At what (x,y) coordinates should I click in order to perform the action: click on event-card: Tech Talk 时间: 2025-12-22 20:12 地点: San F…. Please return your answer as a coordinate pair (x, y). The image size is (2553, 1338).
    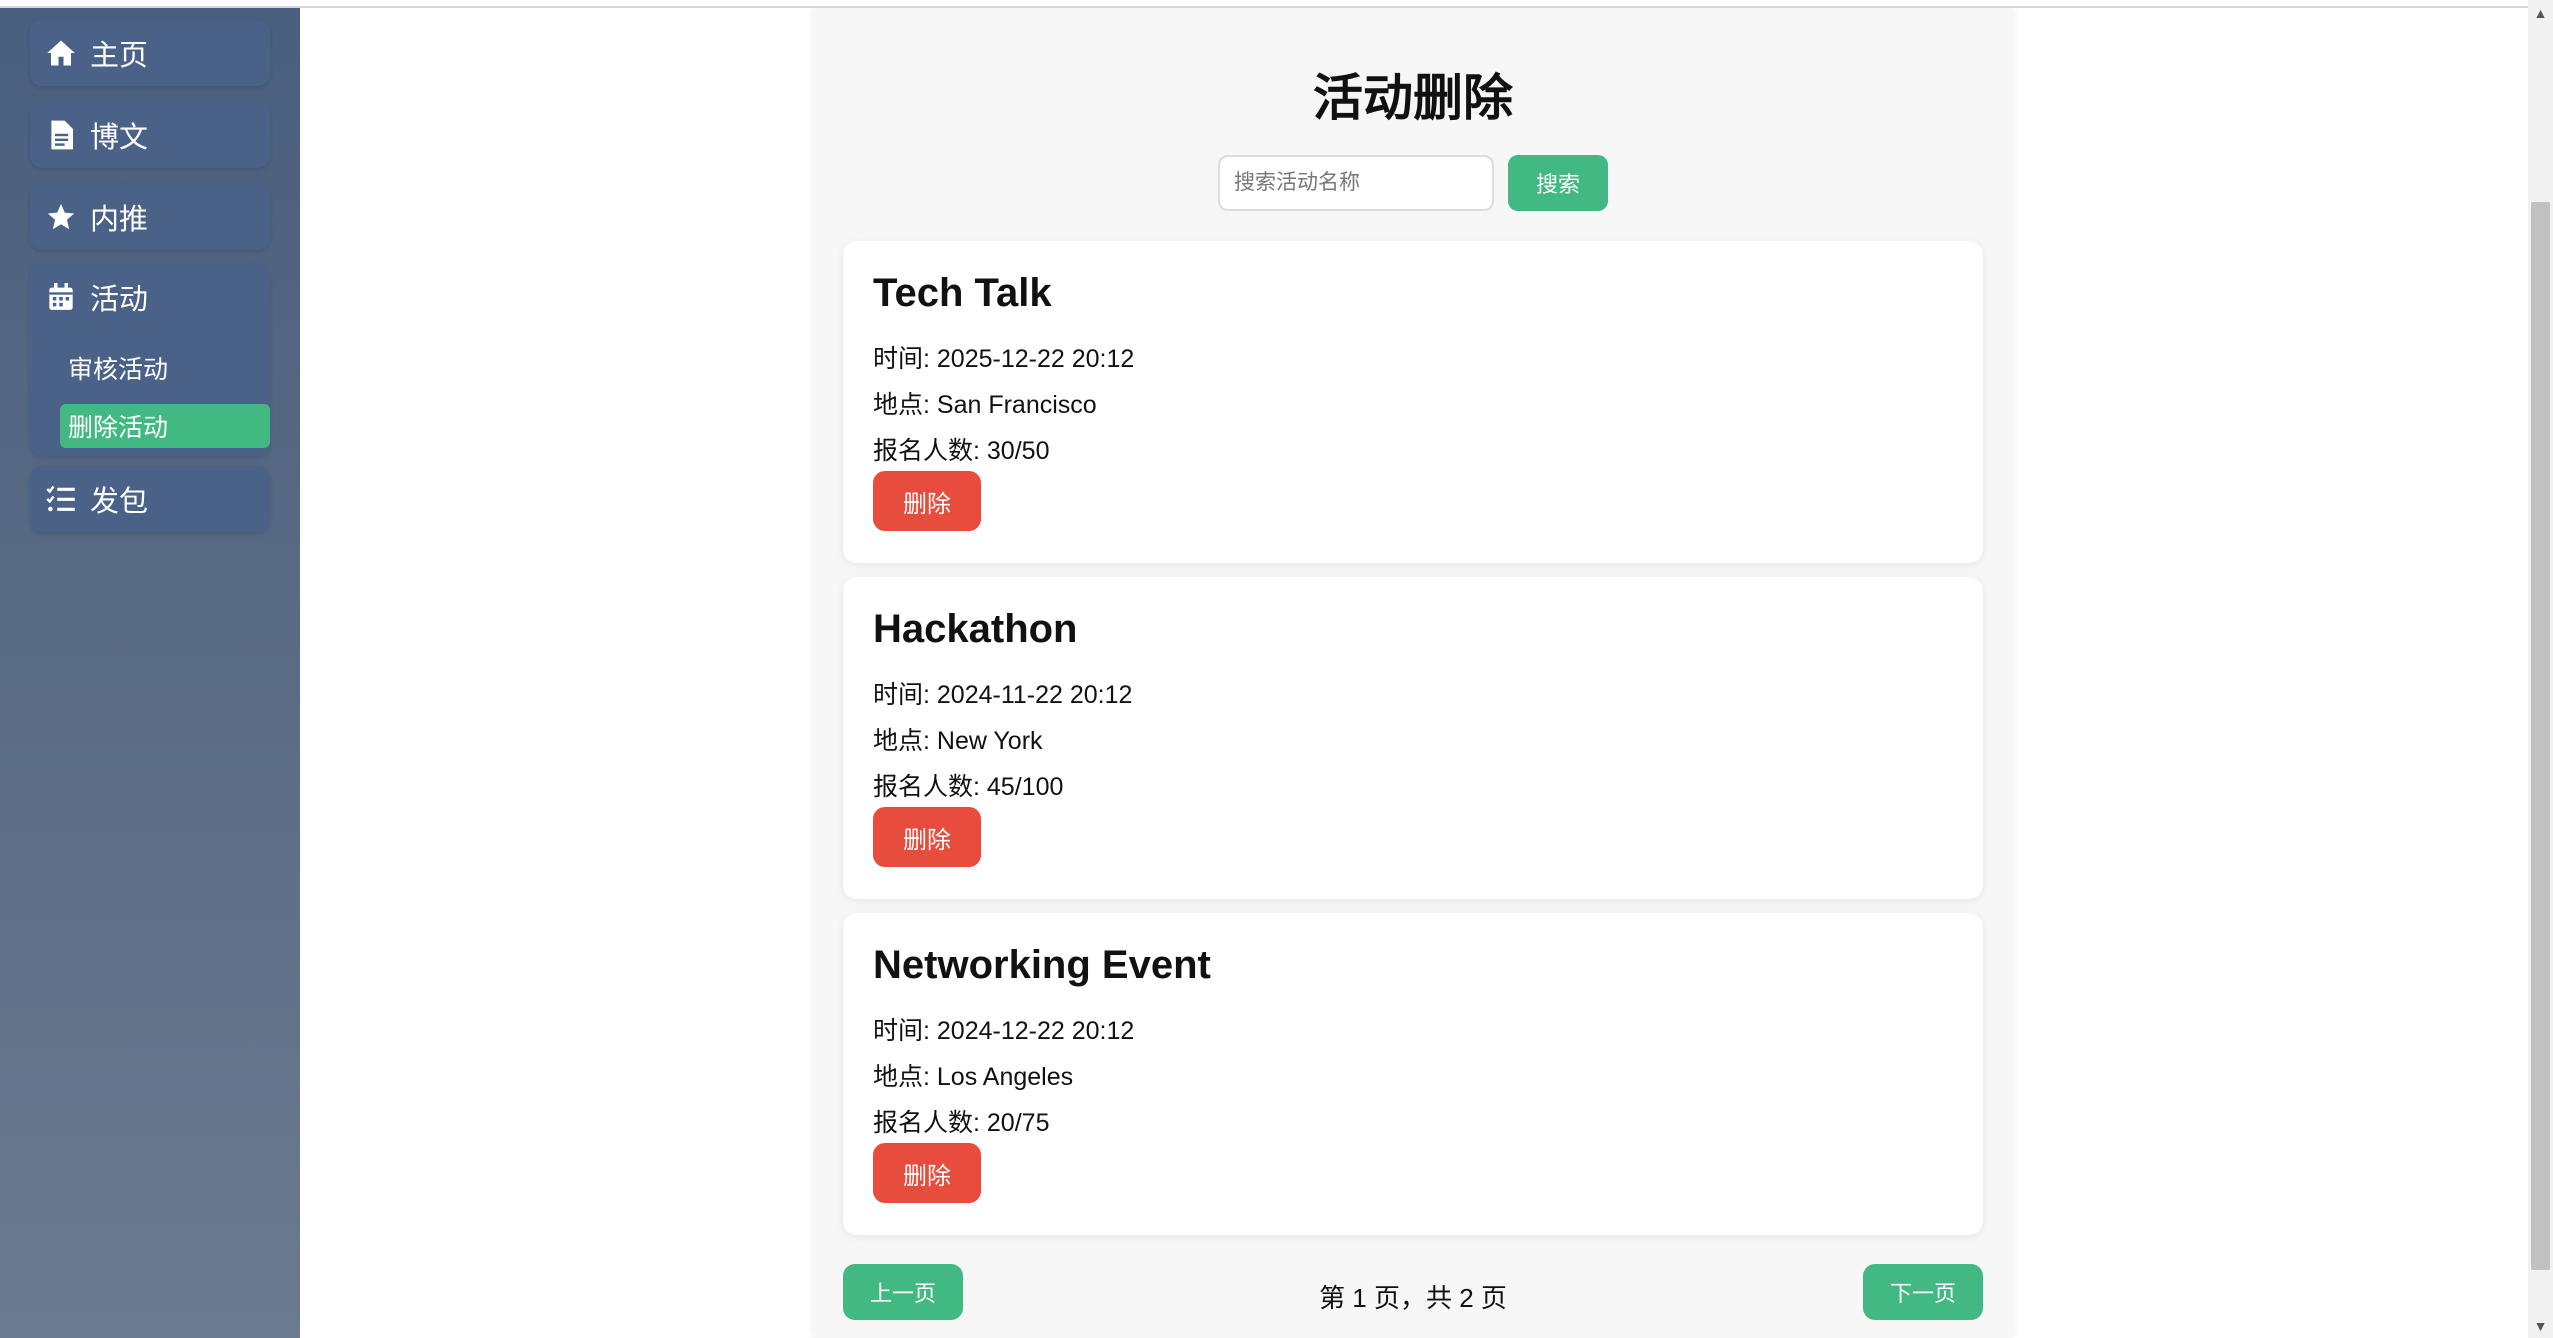
    Looking at the image, I should click on (1413, 402).